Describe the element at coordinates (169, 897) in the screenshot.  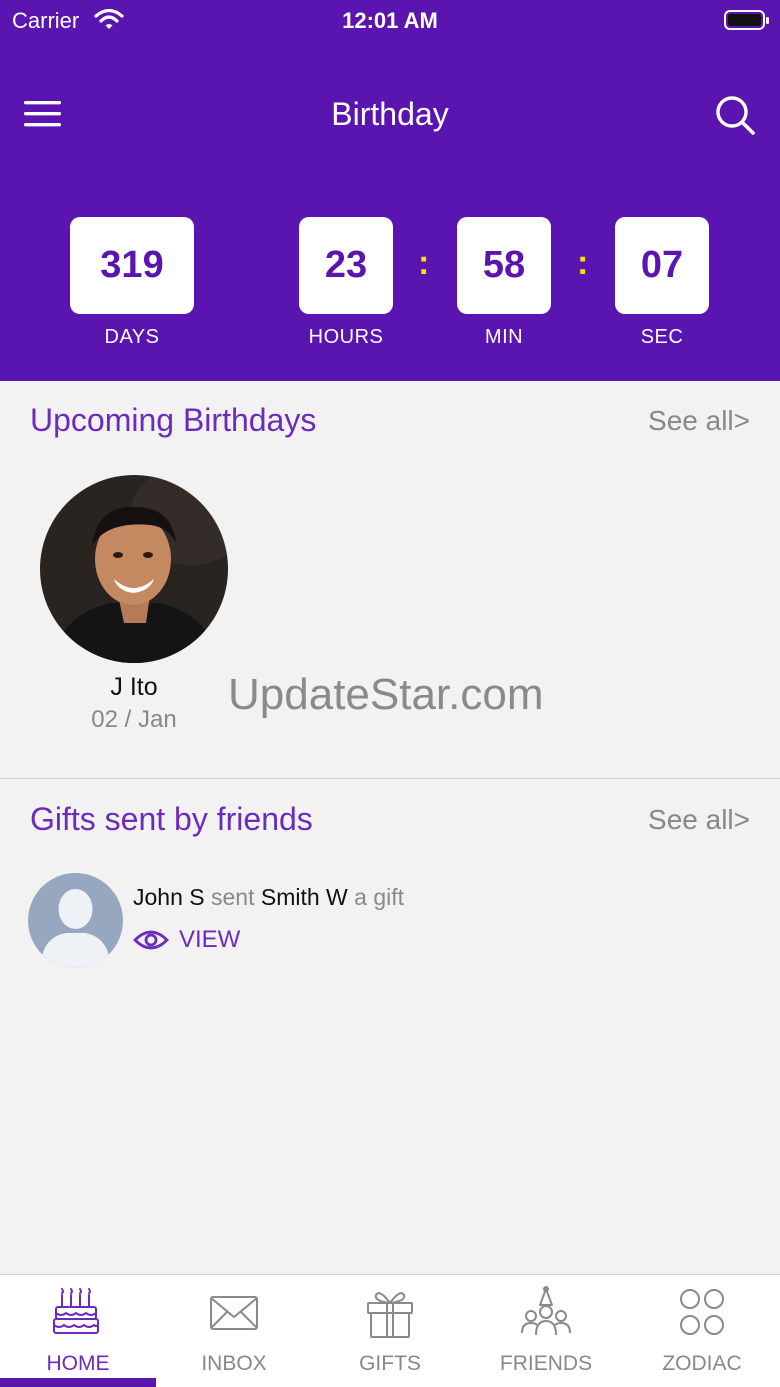
I see `gift-sender: John S` at that location.